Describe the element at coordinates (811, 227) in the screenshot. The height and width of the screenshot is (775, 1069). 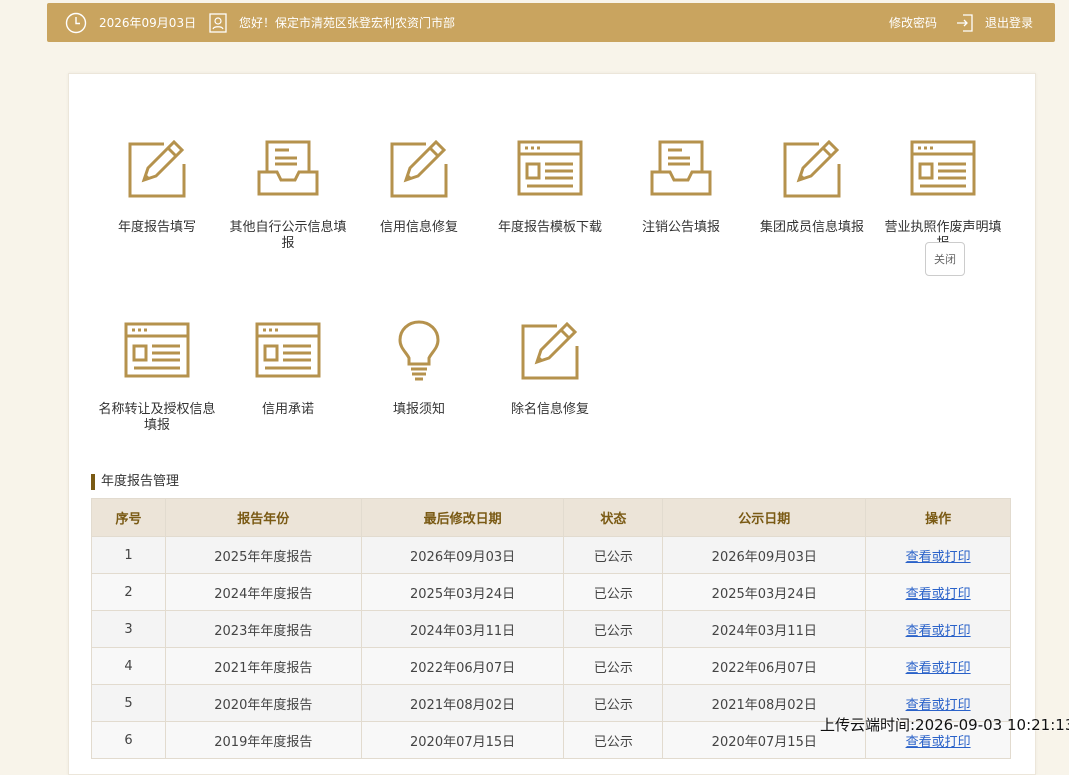
I see `menu-label: 集团成员信息填报` at that location.